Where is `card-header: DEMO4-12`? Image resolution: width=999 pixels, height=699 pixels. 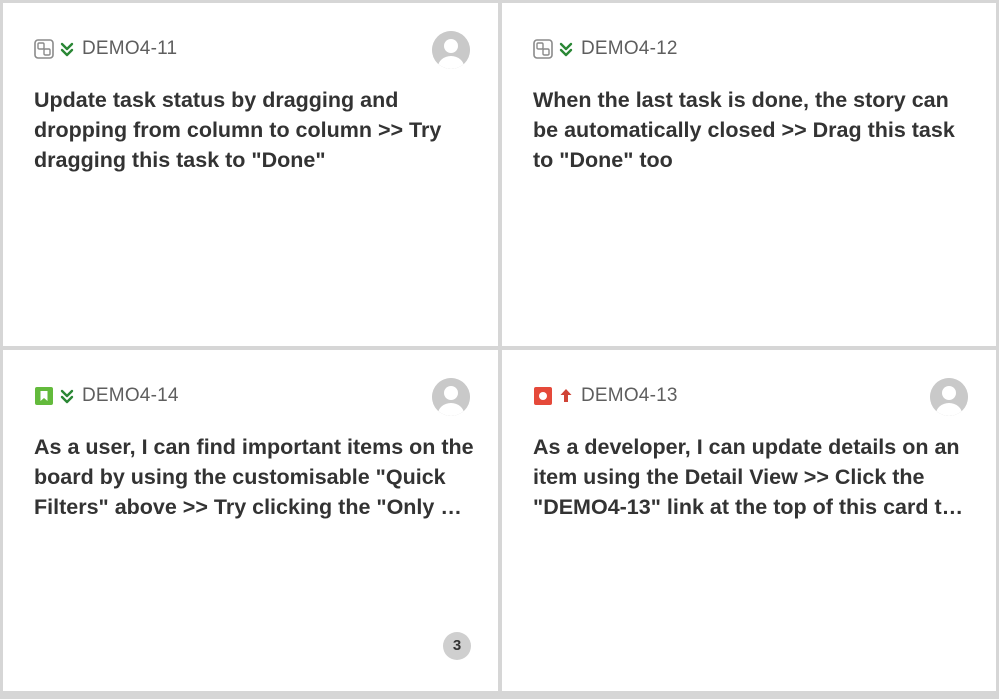 card-header: DEMO4-12 is located at coordinates (605, 49).